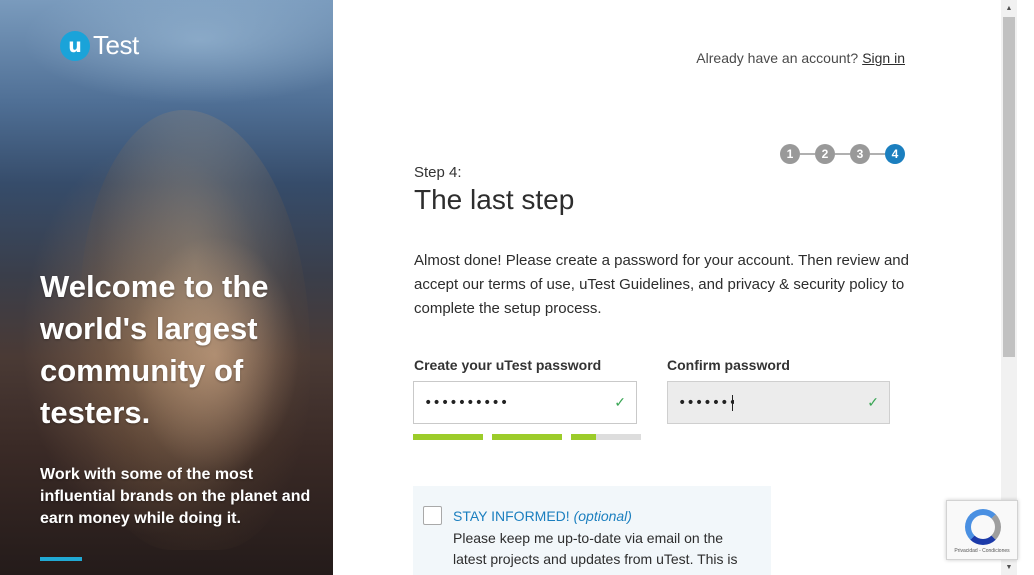  I want to click on step-dot-2: 2, so click(825, 154).